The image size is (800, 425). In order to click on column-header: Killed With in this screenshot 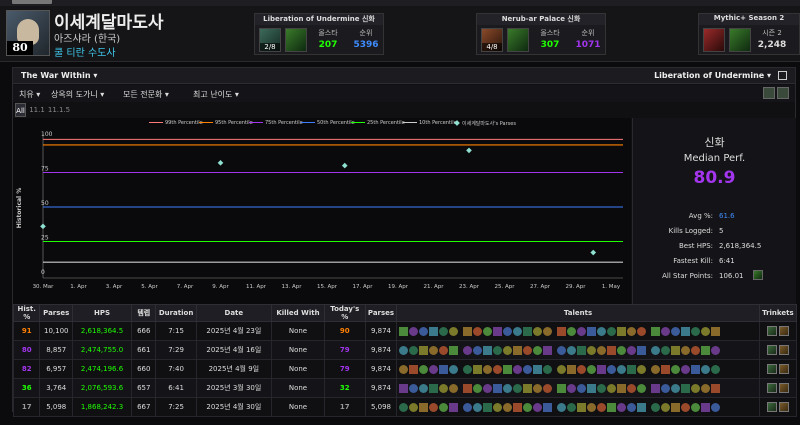, I will do `click(298, 313)`.